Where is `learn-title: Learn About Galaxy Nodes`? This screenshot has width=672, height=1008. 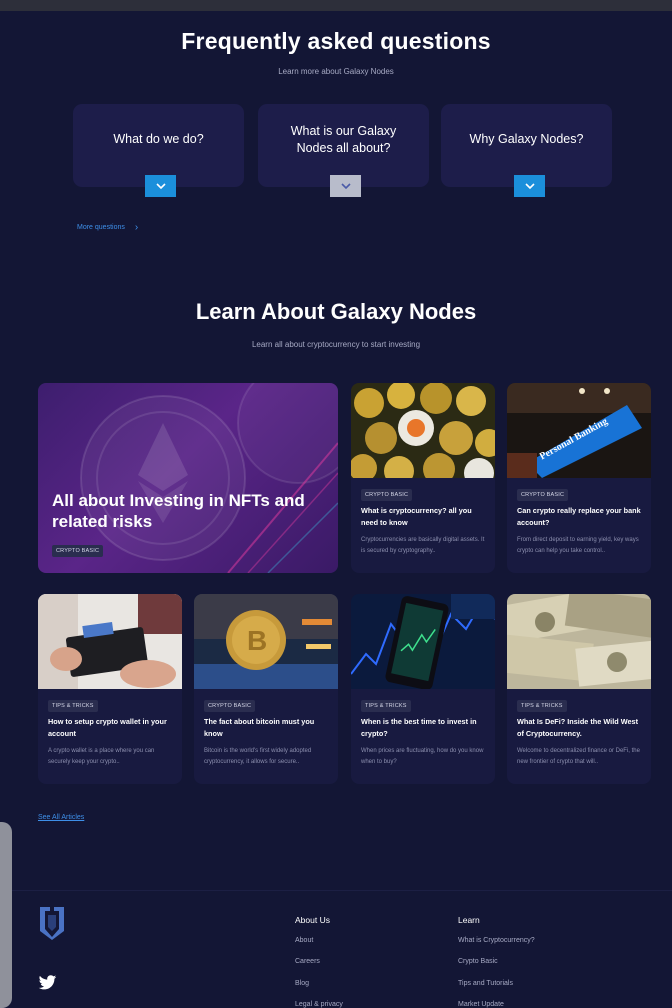
learn-title: Learn About Galaxy Nodes is located at coordinates (336, 311).